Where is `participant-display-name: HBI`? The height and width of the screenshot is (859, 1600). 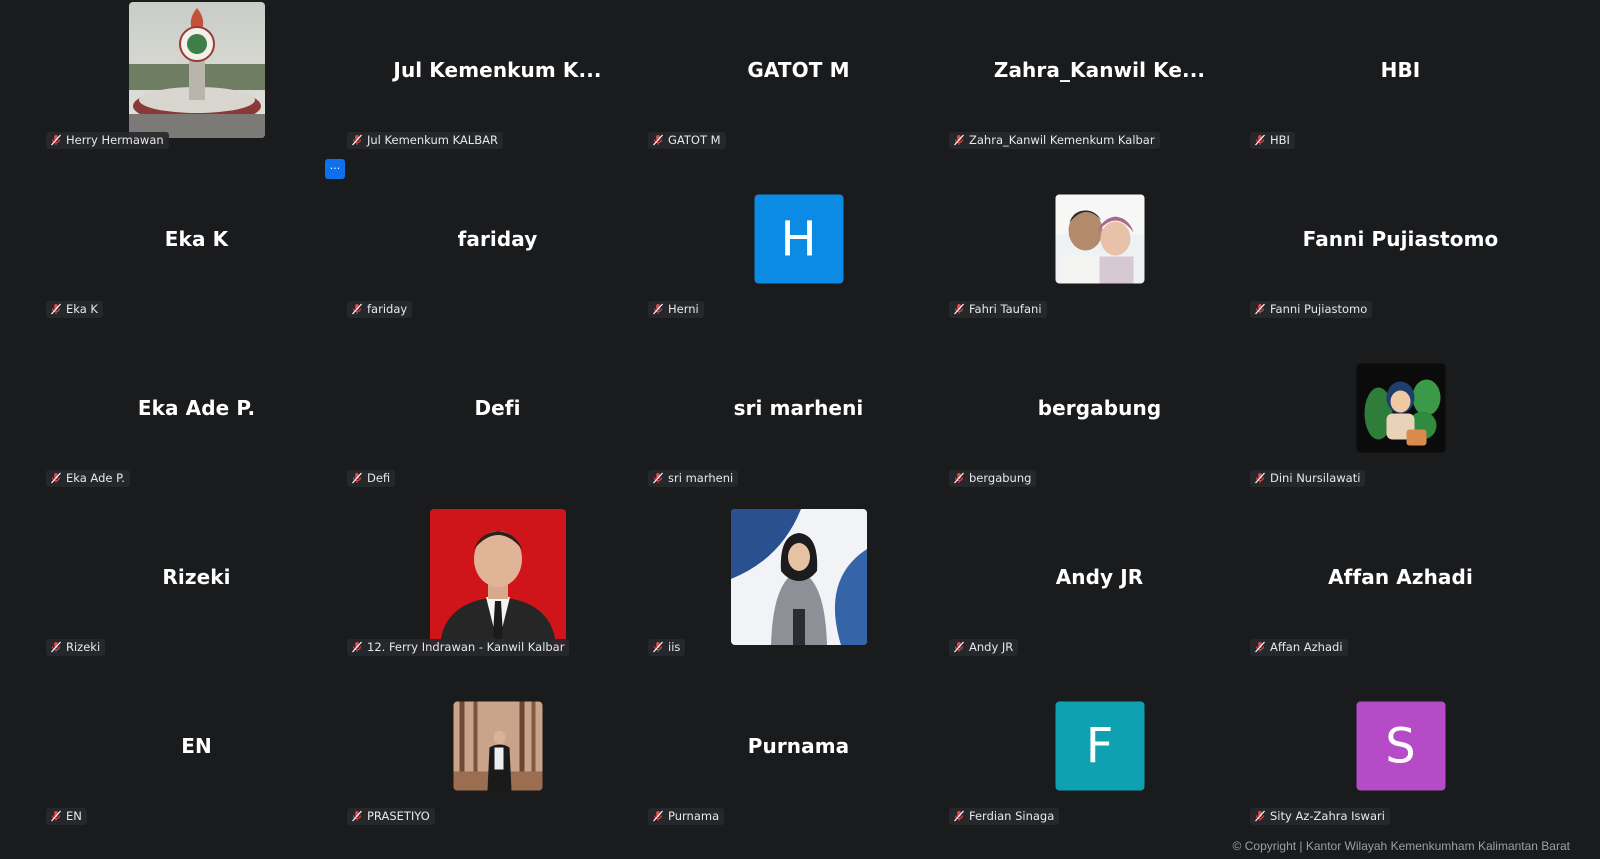
participant-display-name: HBI is located at coordinates (1400, 70).